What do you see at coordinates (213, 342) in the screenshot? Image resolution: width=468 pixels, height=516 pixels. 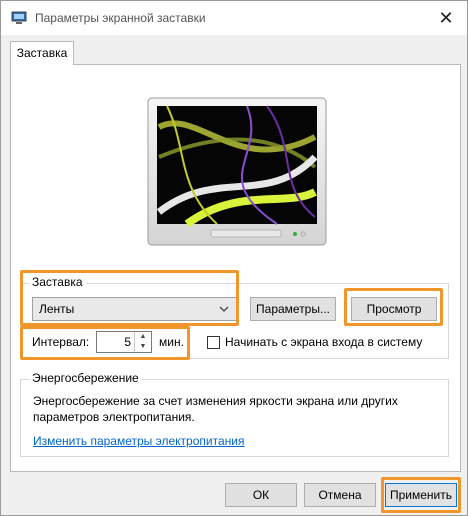 I see `logon-checkbox` at bounding box center [213, 342].